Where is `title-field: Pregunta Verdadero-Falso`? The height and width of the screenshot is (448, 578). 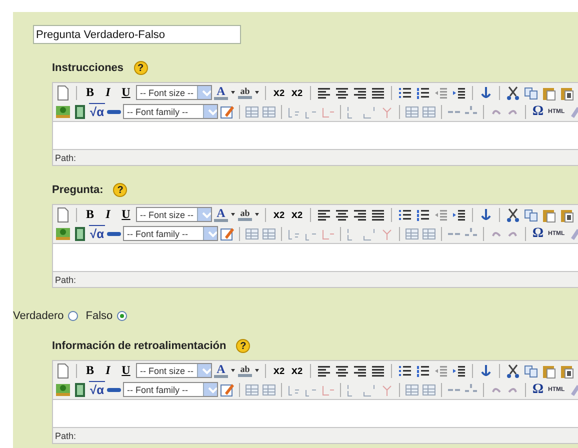 title-field: Pregunta Verdadero-Falso is located at coordinates (137, 34).